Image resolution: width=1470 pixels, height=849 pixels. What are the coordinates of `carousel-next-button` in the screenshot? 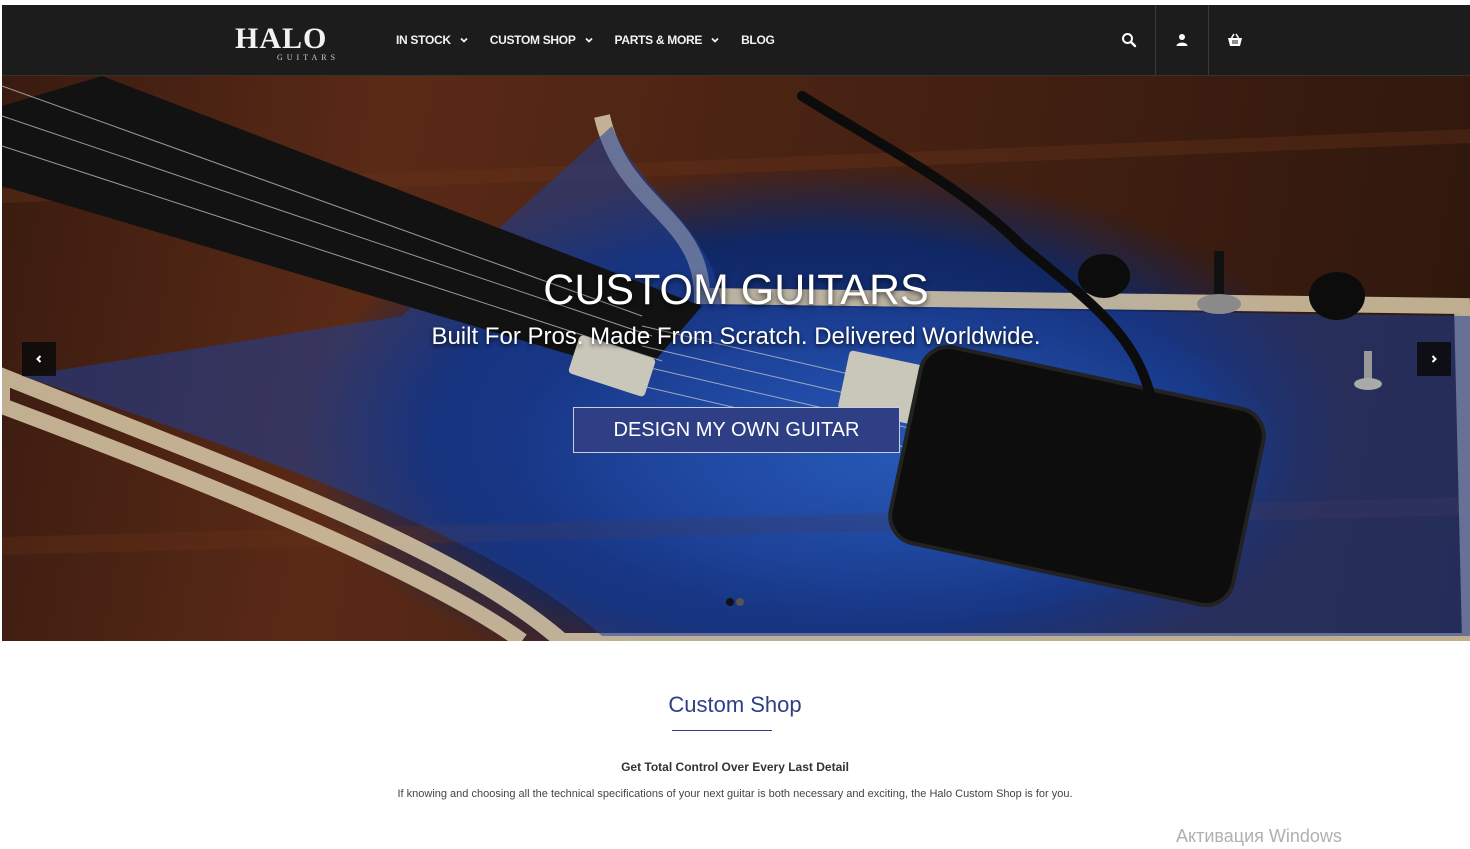 It's located at (1434, 359).